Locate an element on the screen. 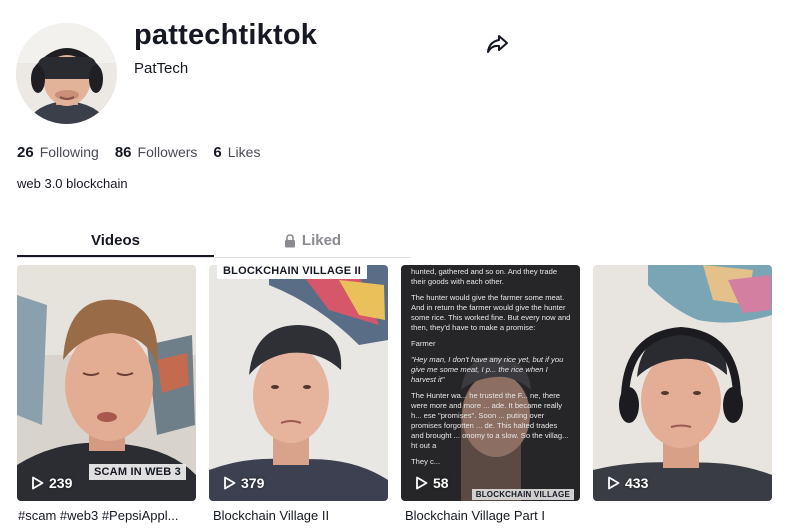  video-2-views: 379 is located at coordinates (243, 483).